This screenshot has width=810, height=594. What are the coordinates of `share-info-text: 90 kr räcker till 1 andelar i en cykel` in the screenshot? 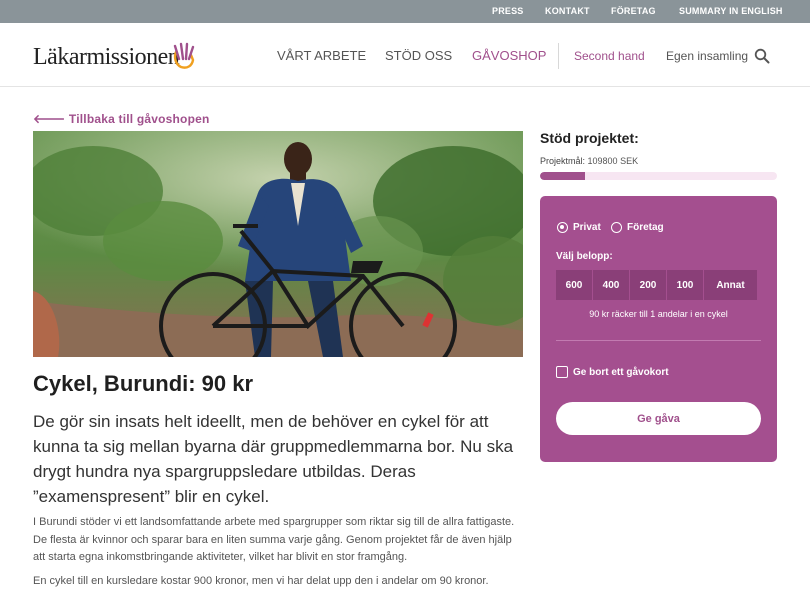 It's located at (658, 314).